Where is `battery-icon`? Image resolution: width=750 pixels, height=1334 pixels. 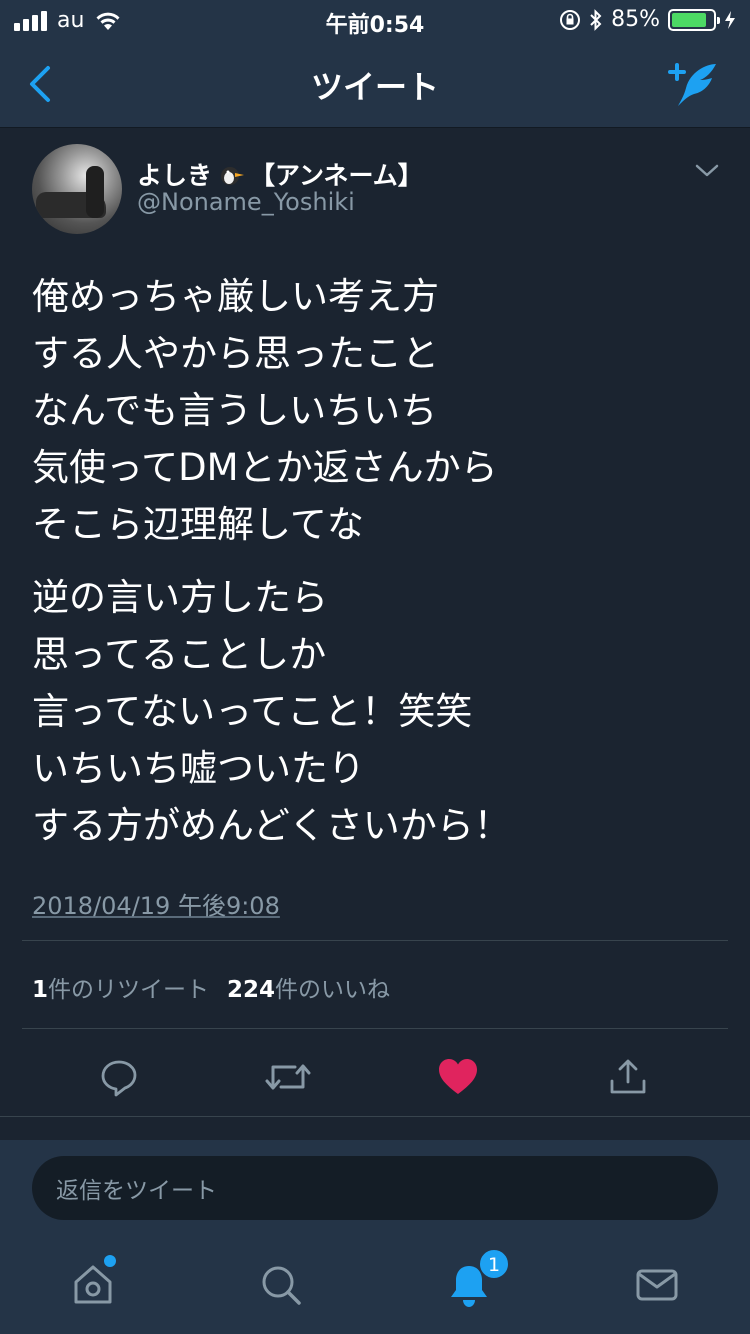
battery-icon is located at coordinates (694, 19).